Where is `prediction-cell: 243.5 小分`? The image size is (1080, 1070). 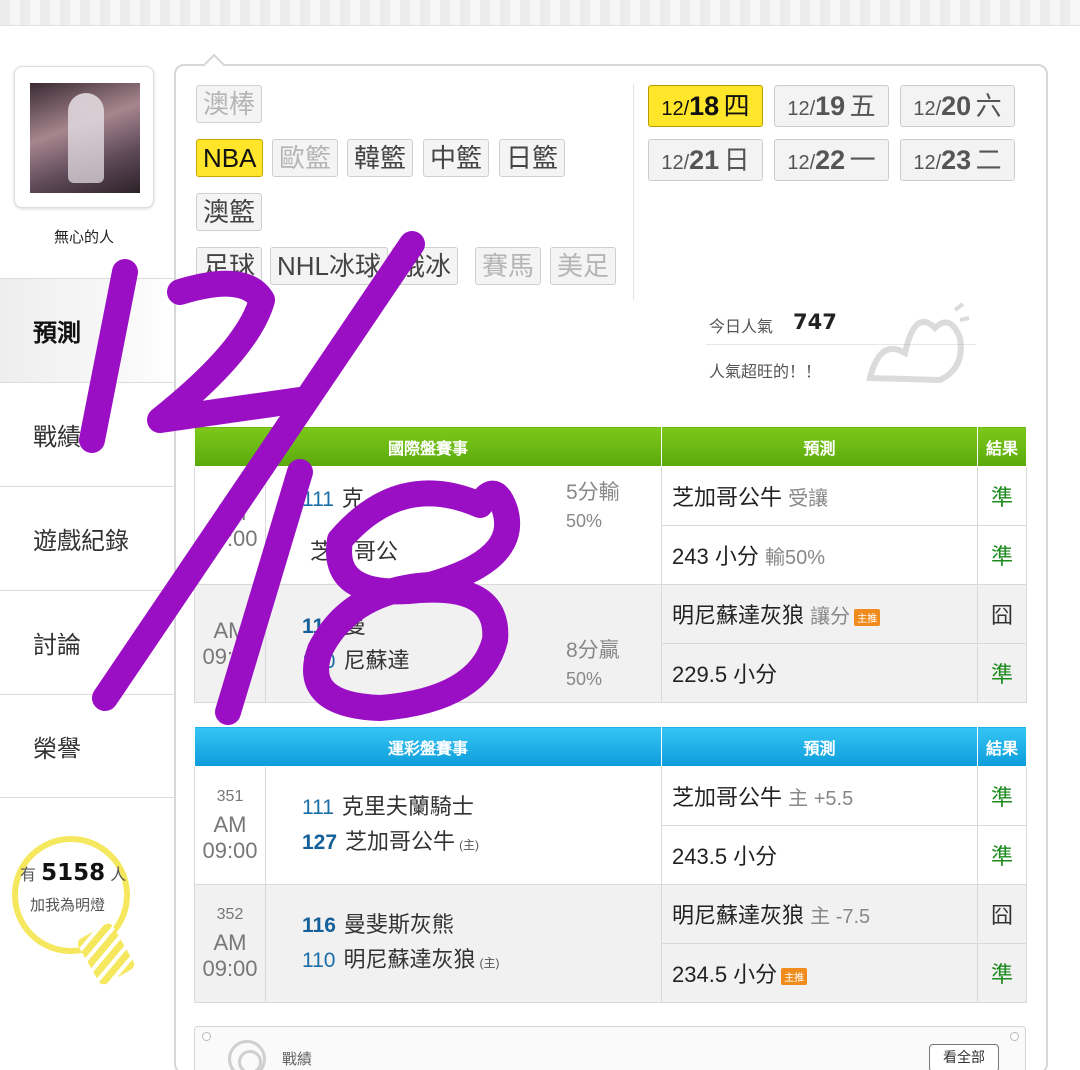
prediction-cell: 243.5 小分 is located at coordinates (820, 855).